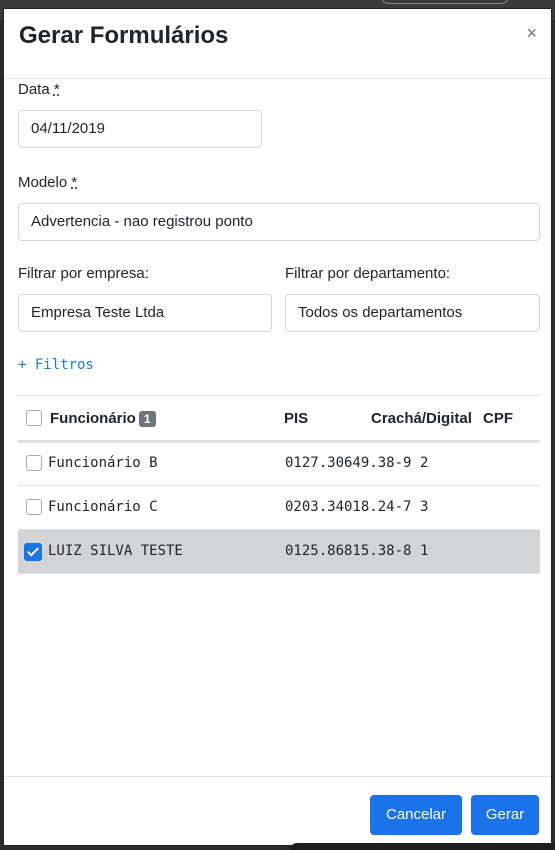  Describe the element at coordinates (531, 33) in the screenshot. I see `close-icon: ×` at that location.